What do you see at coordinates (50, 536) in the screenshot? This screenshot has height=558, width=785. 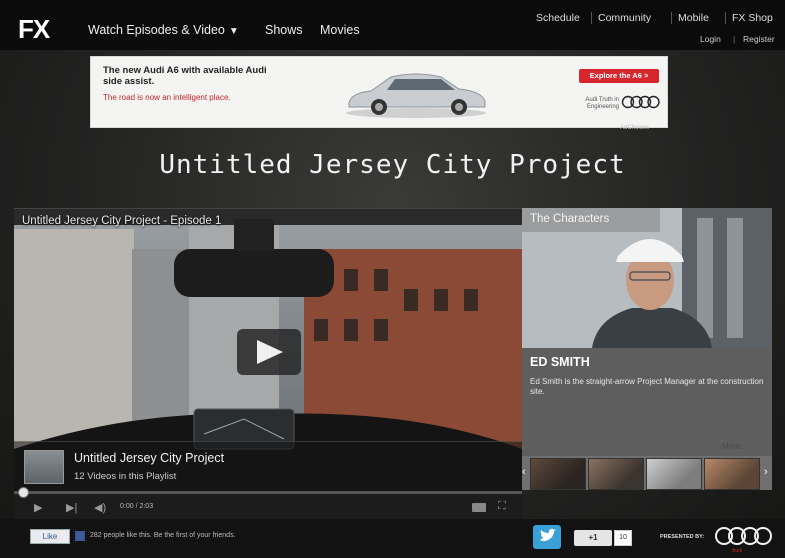 I see `facebook-like-button: Like` at bounding box center [50, 536].